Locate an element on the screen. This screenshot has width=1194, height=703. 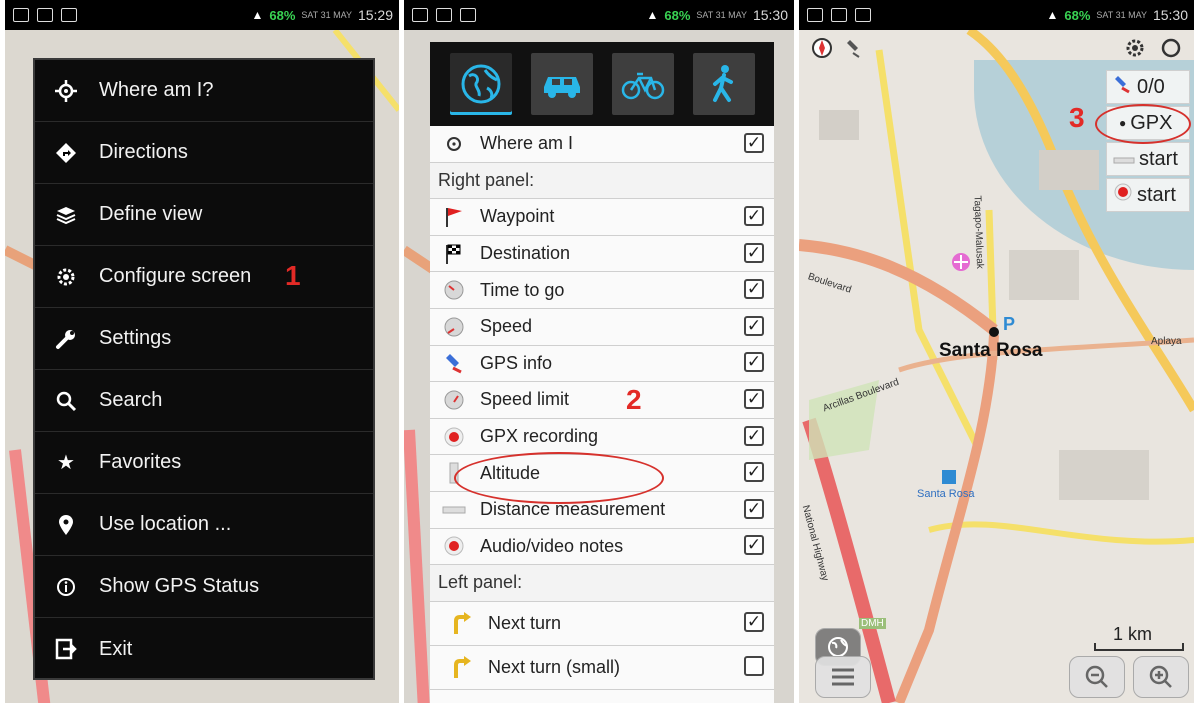
menu-item-configure-screen: Configure screen 1 is located at coordinates (204, 277).